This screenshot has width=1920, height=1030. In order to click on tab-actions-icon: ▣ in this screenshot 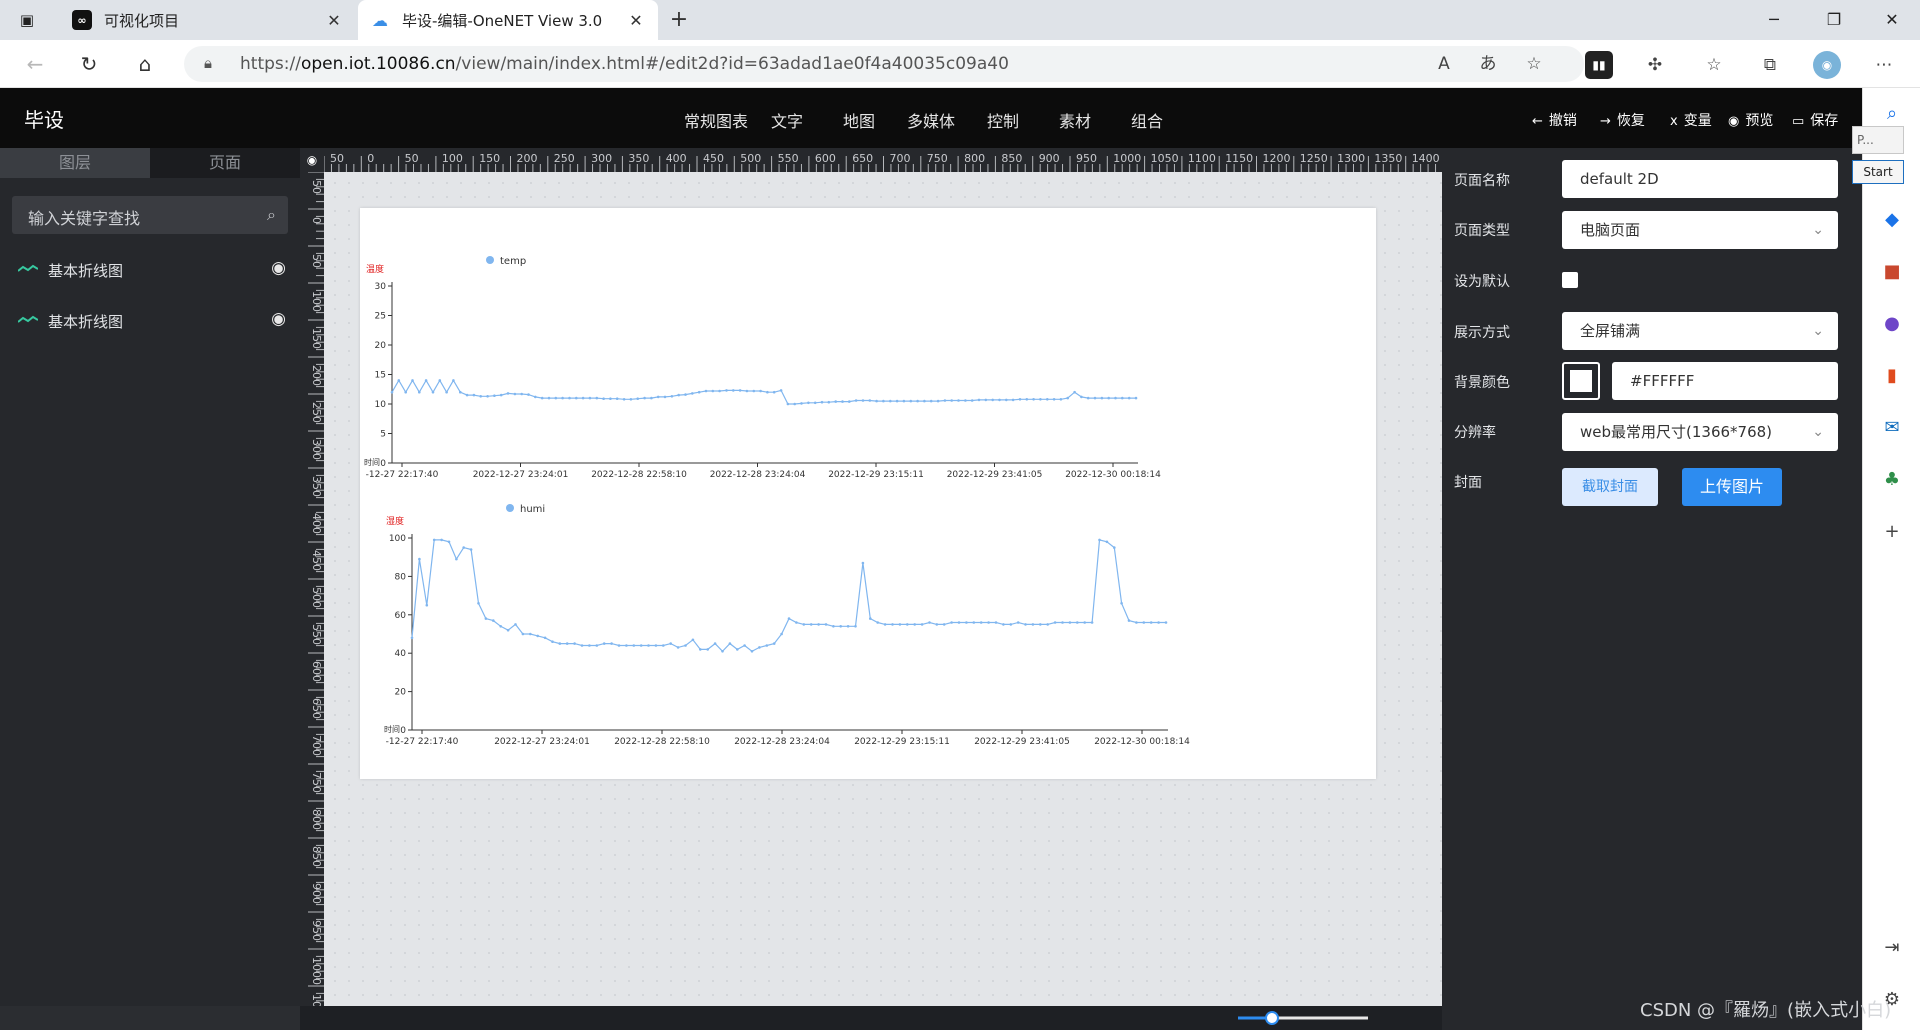, I will do `click(27, 20)`.